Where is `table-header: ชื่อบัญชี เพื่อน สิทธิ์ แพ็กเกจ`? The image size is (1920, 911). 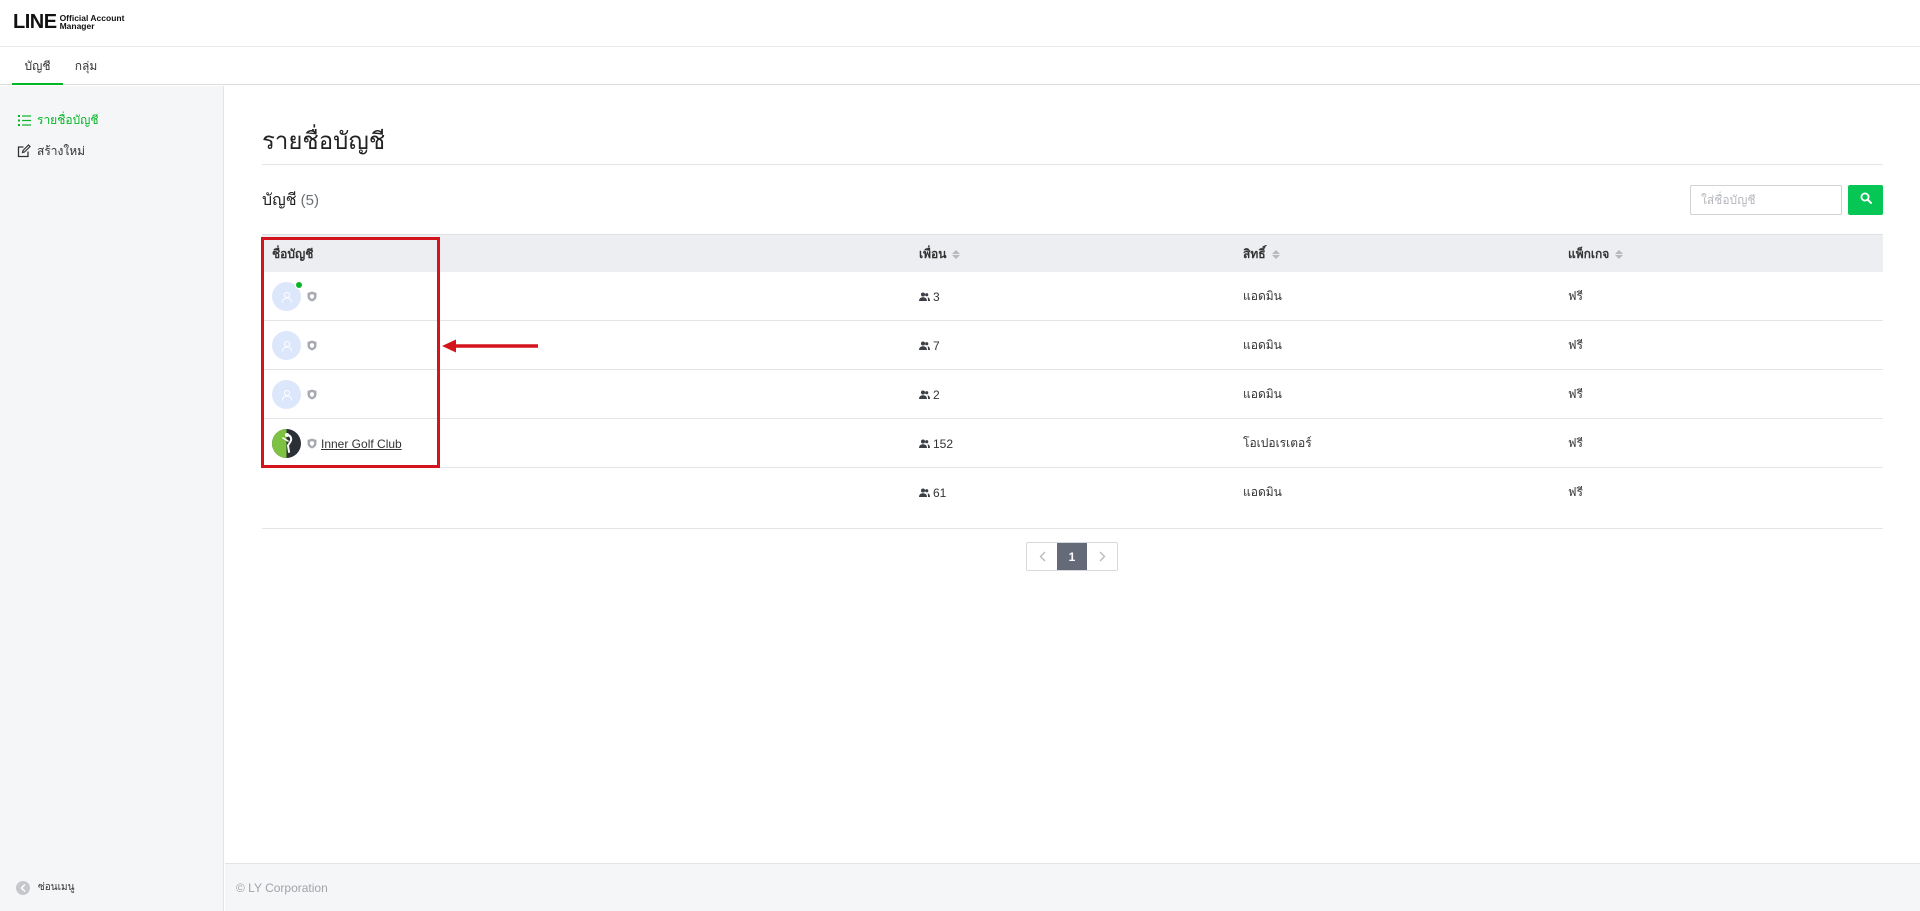 table-header: ชื่อบัญชี เพื่อน สิทธิ์ แพ็กเกจ is located at coordinates (1072, 253).